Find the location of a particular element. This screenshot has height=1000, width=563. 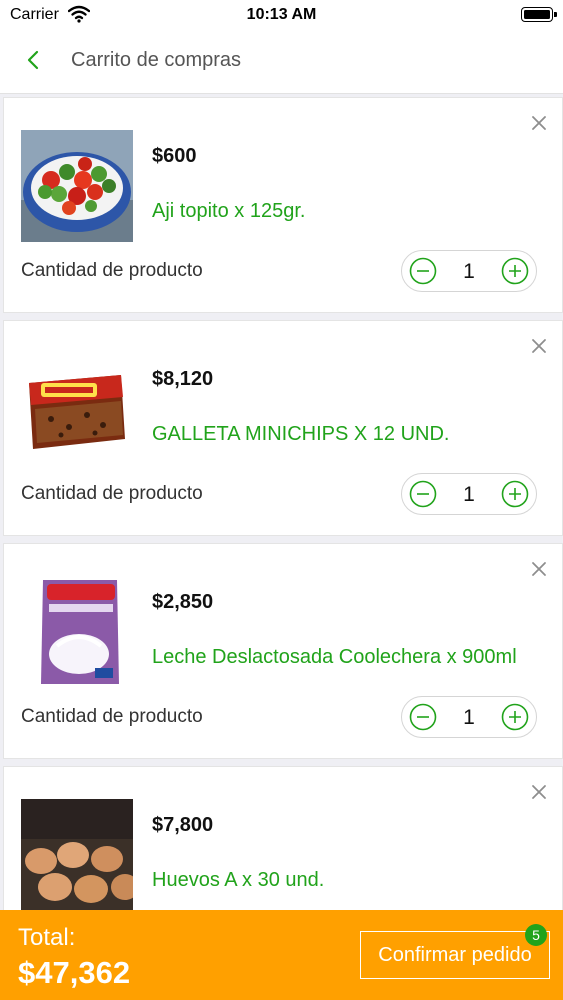

navigation-bar: Carrito de compras is located at coordinates (281, 62).